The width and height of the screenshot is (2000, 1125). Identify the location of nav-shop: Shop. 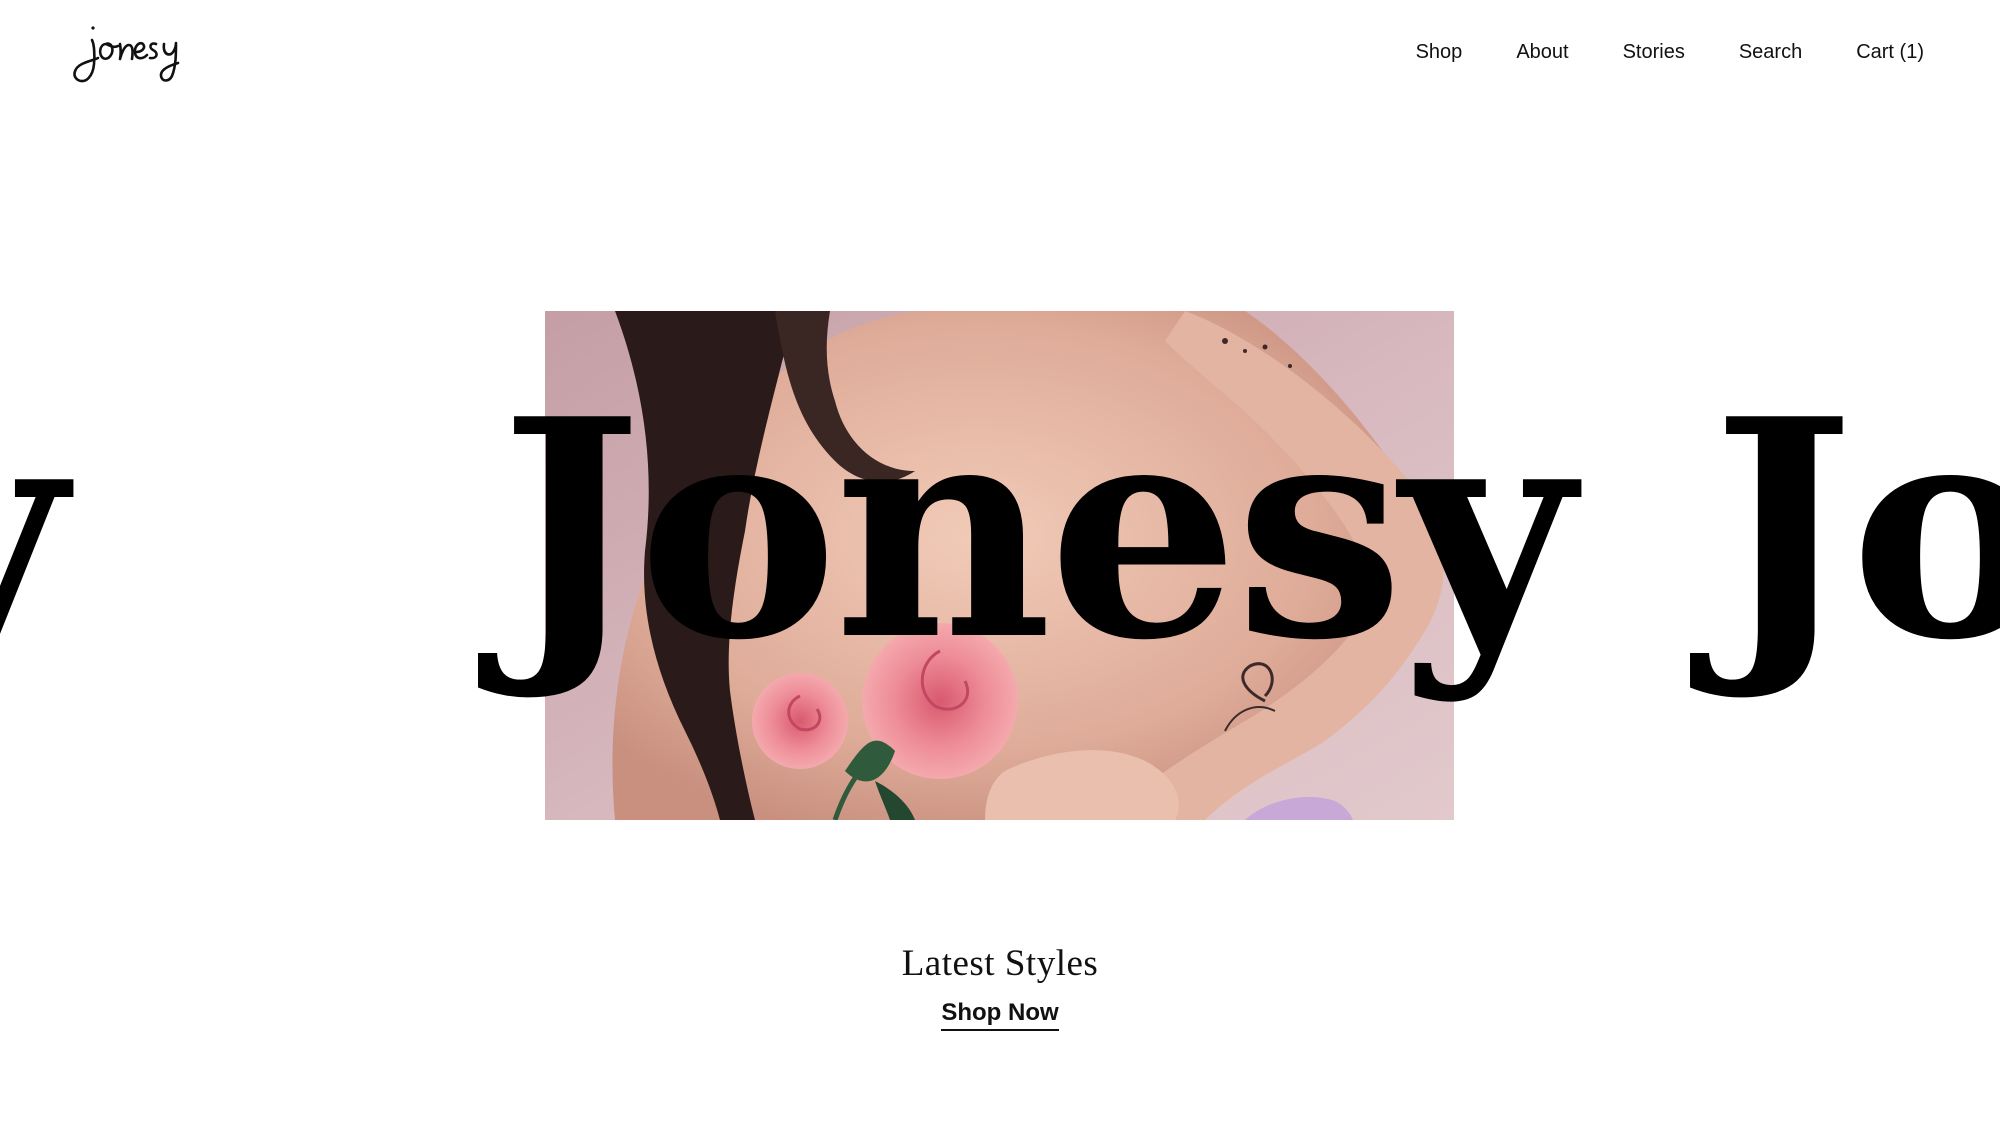
(1439, 52).